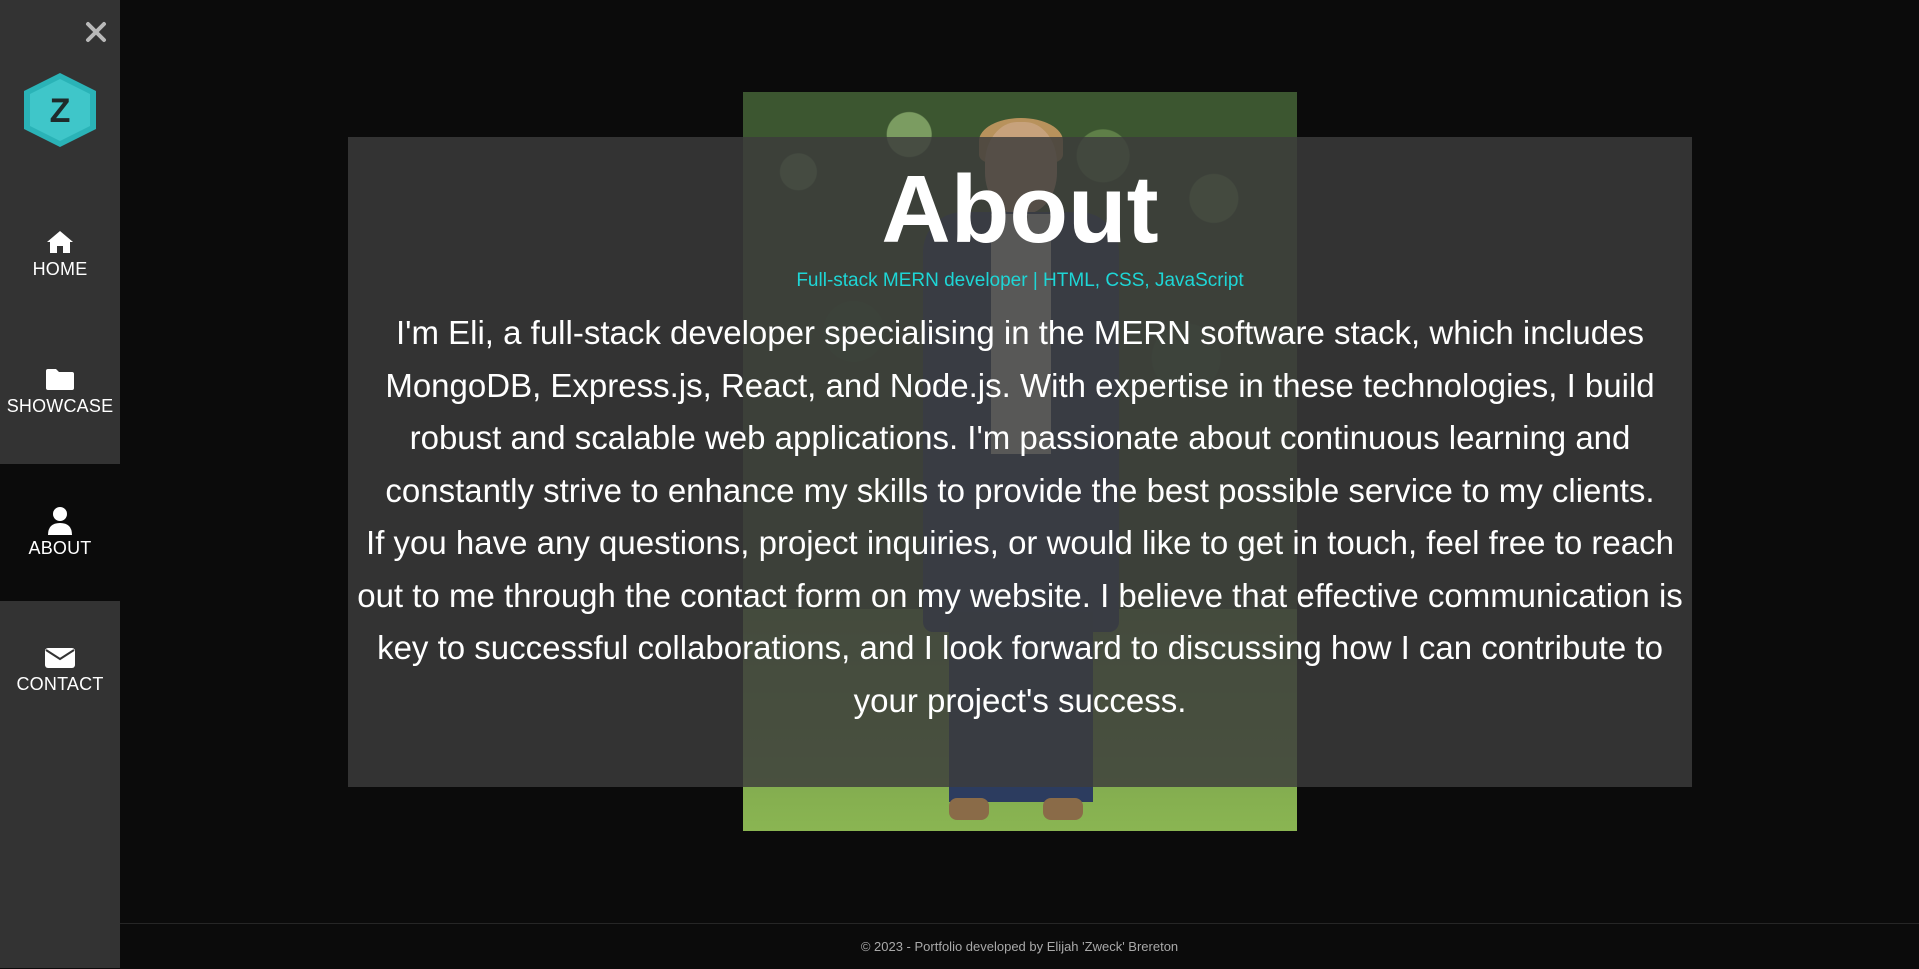 This screenshot has height=969, width=1919. I want to click on sidebar-item-showcase: SHOWCASE, so click(60, 390).